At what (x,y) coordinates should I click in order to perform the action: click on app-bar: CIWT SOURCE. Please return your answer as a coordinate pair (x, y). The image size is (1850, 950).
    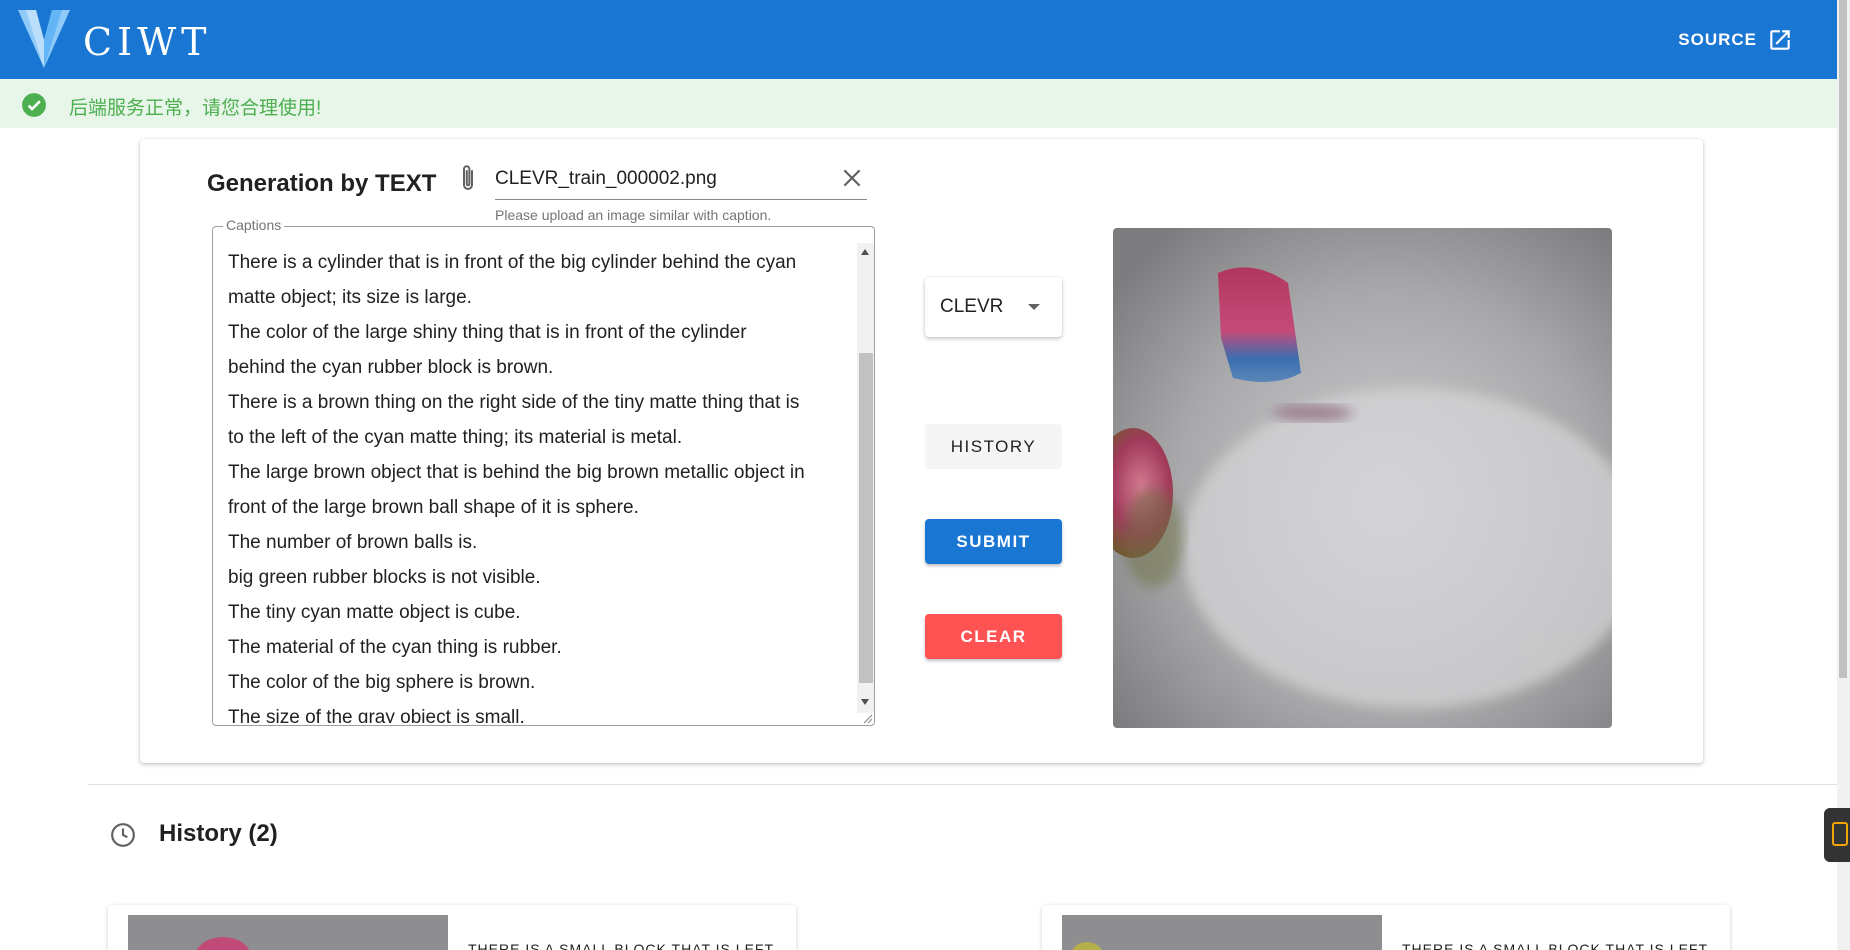
    Looking at the image, I should click on (918, 39).